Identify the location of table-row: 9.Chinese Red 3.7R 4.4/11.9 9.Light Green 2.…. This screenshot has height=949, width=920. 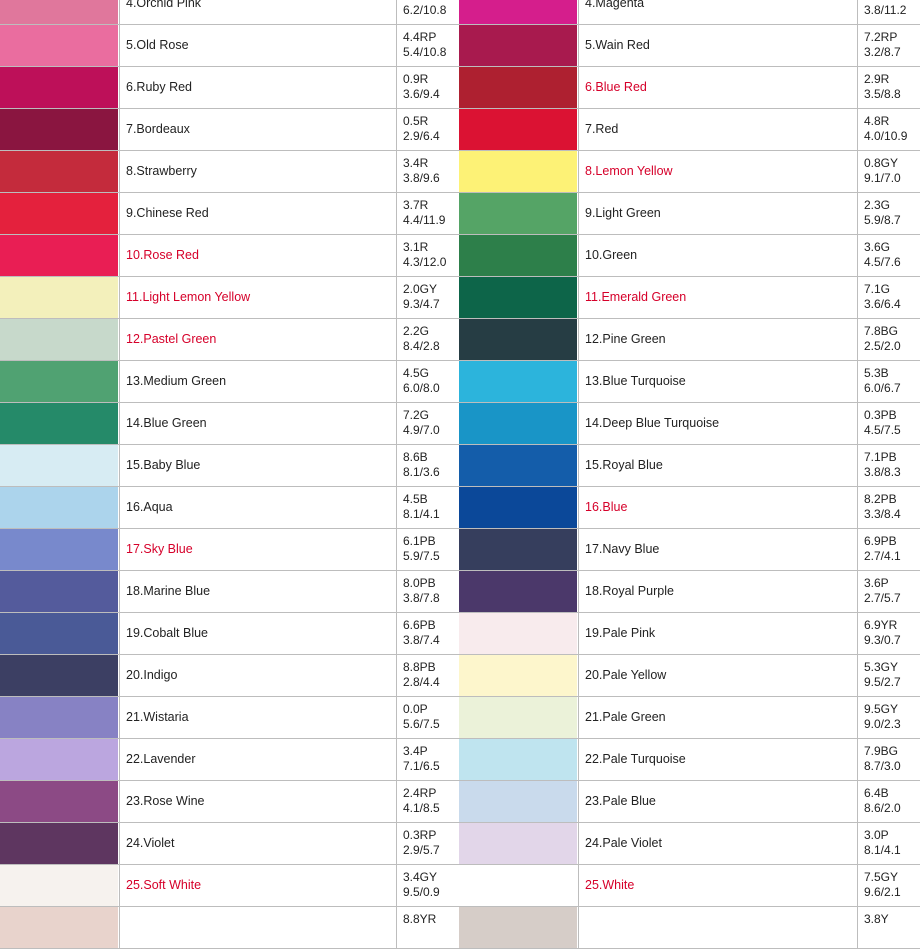
(460, 214).